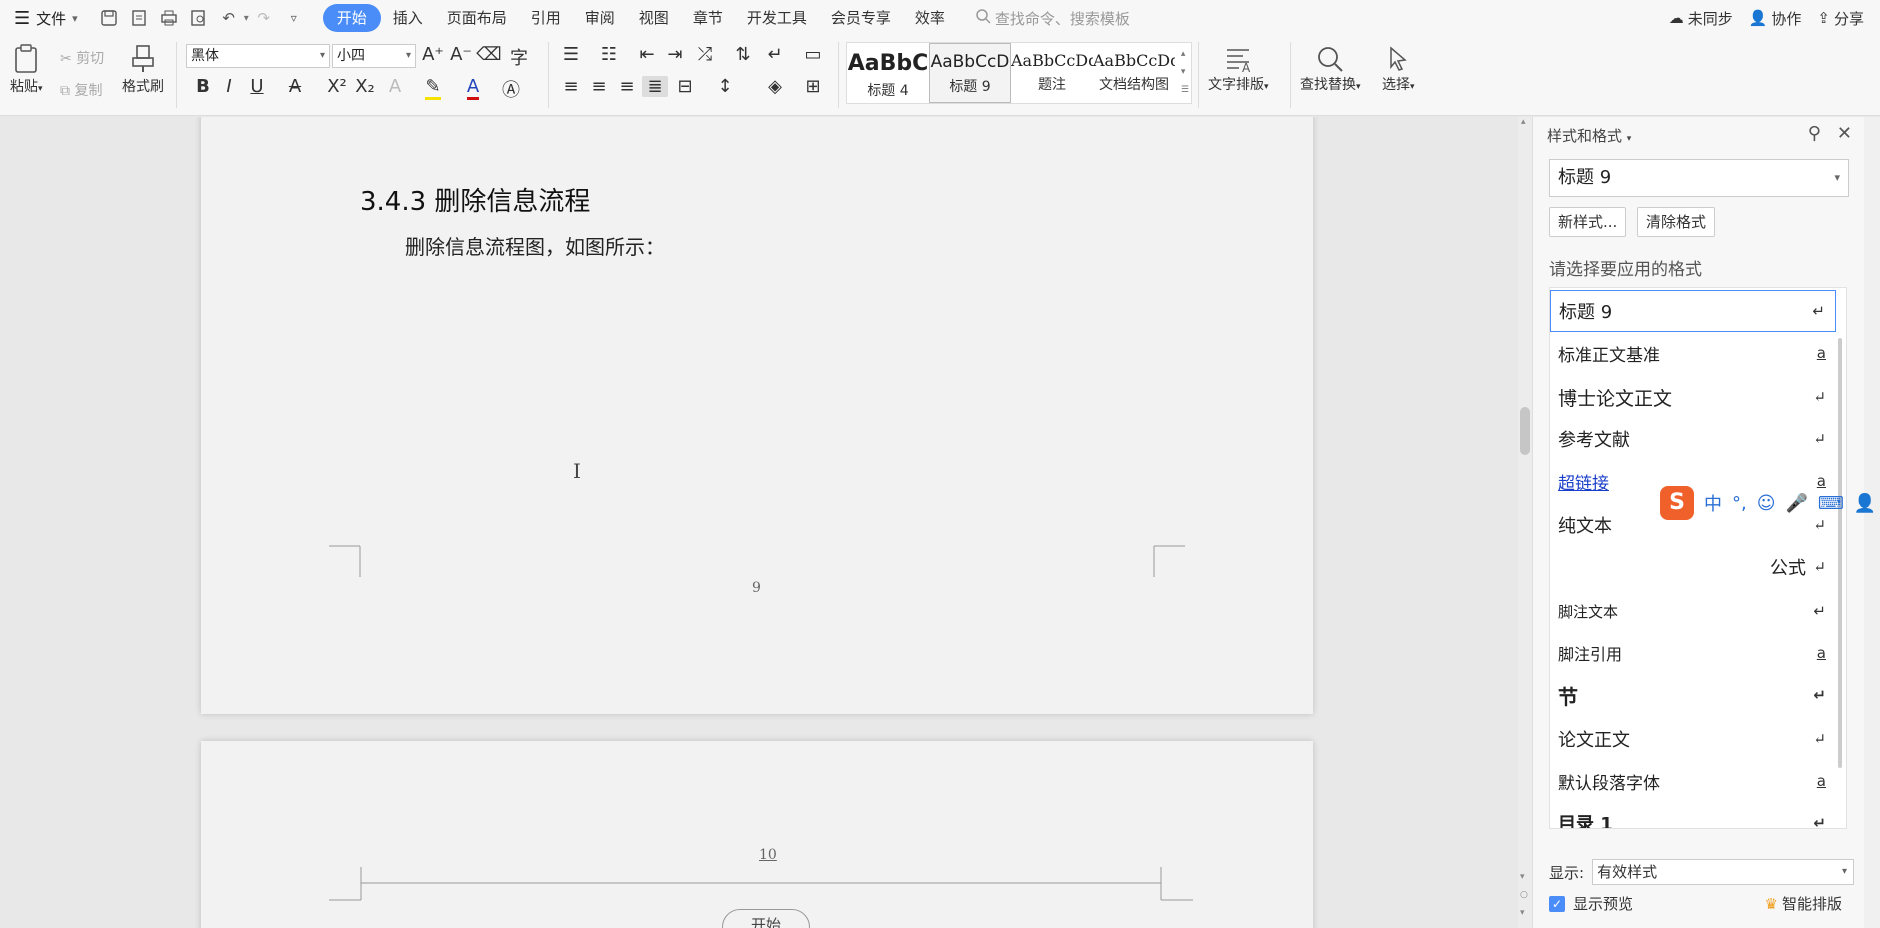  What do you see at coordinates (1557, 903) in the screenshot?
I see `checkbox-checked-icon: ✓` at bounding box center [1557, 903].